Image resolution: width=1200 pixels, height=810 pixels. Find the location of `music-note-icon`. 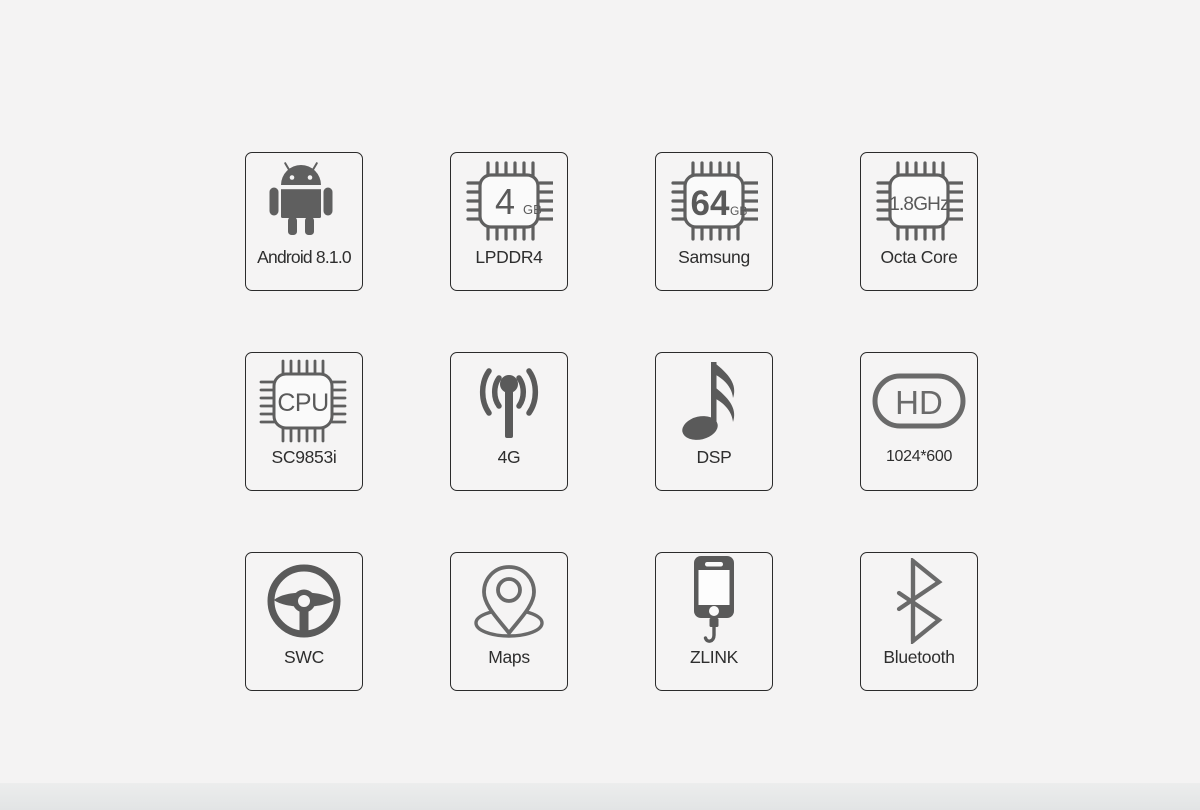

music-note-icon is located at coordinates (714, 401).